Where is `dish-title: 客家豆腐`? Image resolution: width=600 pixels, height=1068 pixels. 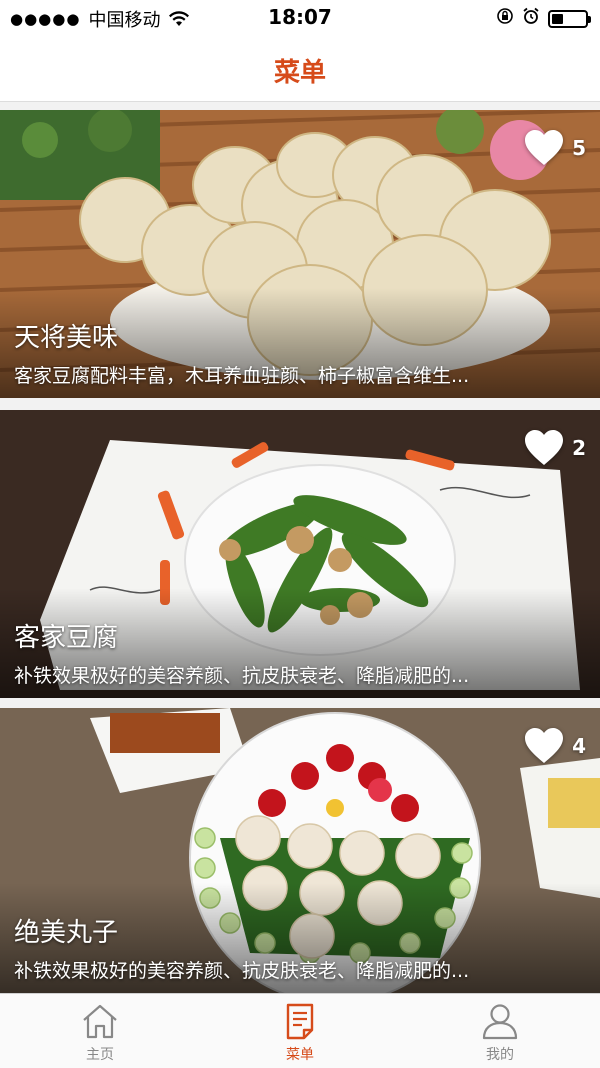
dish-title: 客家豆腐 is located at coordinates (66, 638).